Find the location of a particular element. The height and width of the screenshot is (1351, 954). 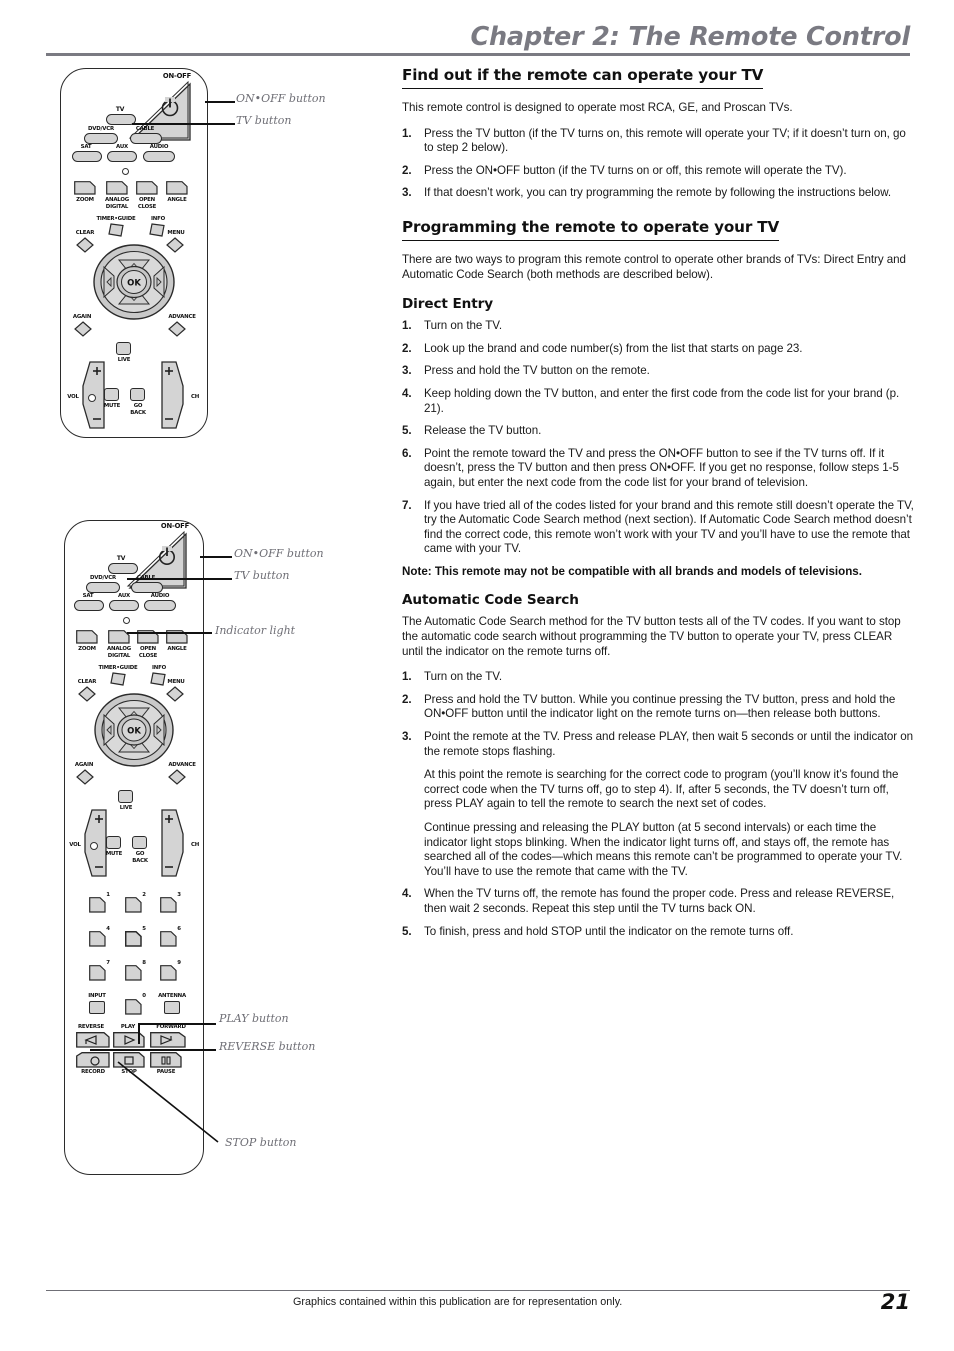

callout-leader-stop is located at coordinates (170, 1103).